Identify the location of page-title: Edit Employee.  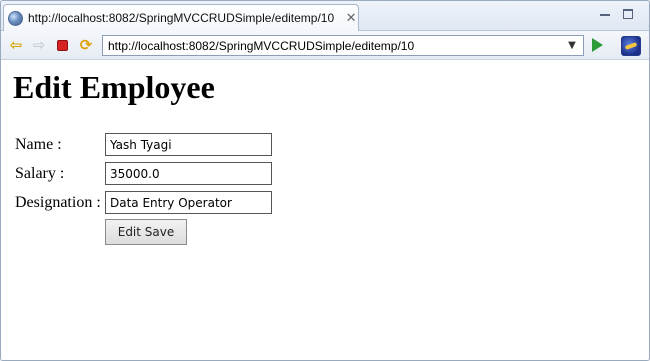
(114, 87).